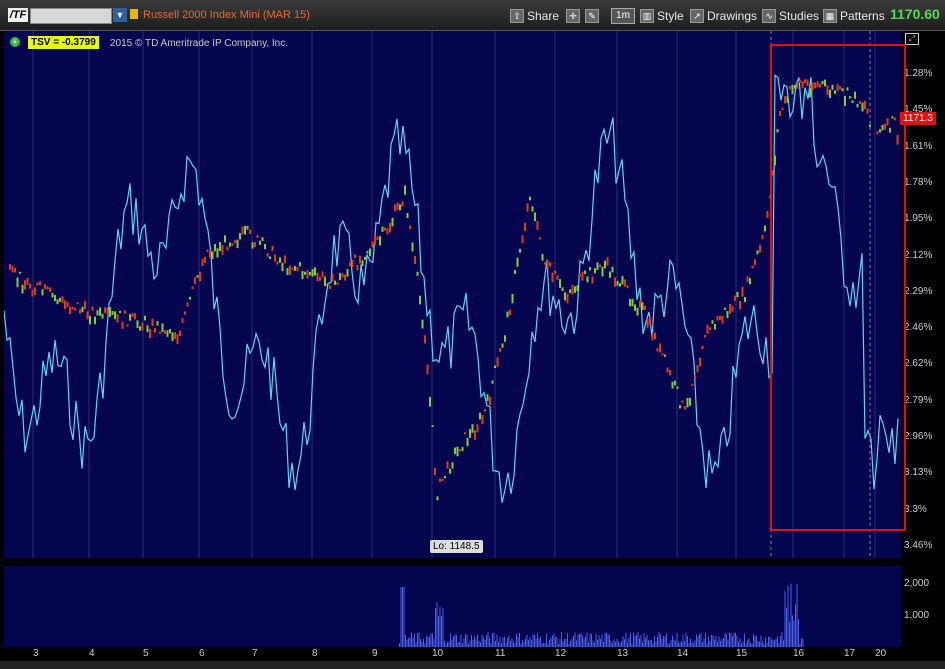  I want to click on patterns-label: Patterns, so click(862, 16).